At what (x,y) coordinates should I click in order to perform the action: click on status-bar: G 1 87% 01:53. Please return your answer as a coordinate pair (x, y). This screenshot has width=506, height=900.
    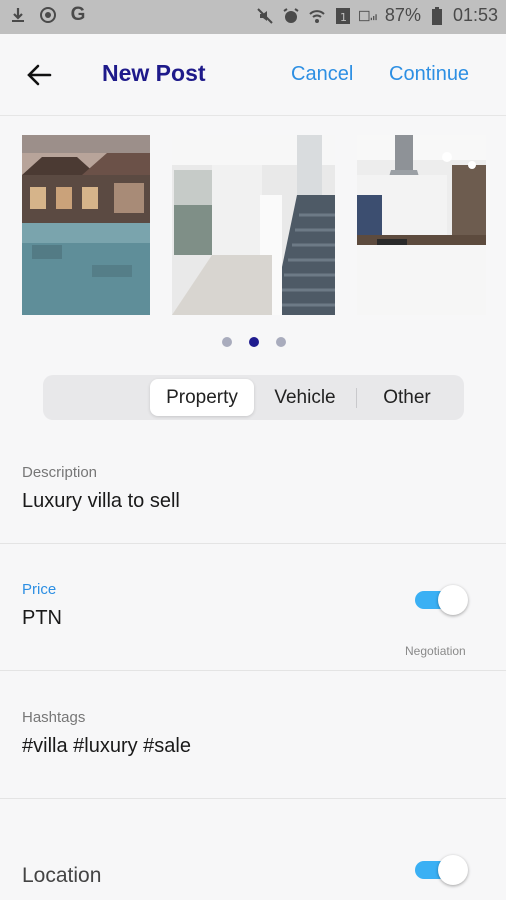
    Looking at the image, I should click on (253, 17).